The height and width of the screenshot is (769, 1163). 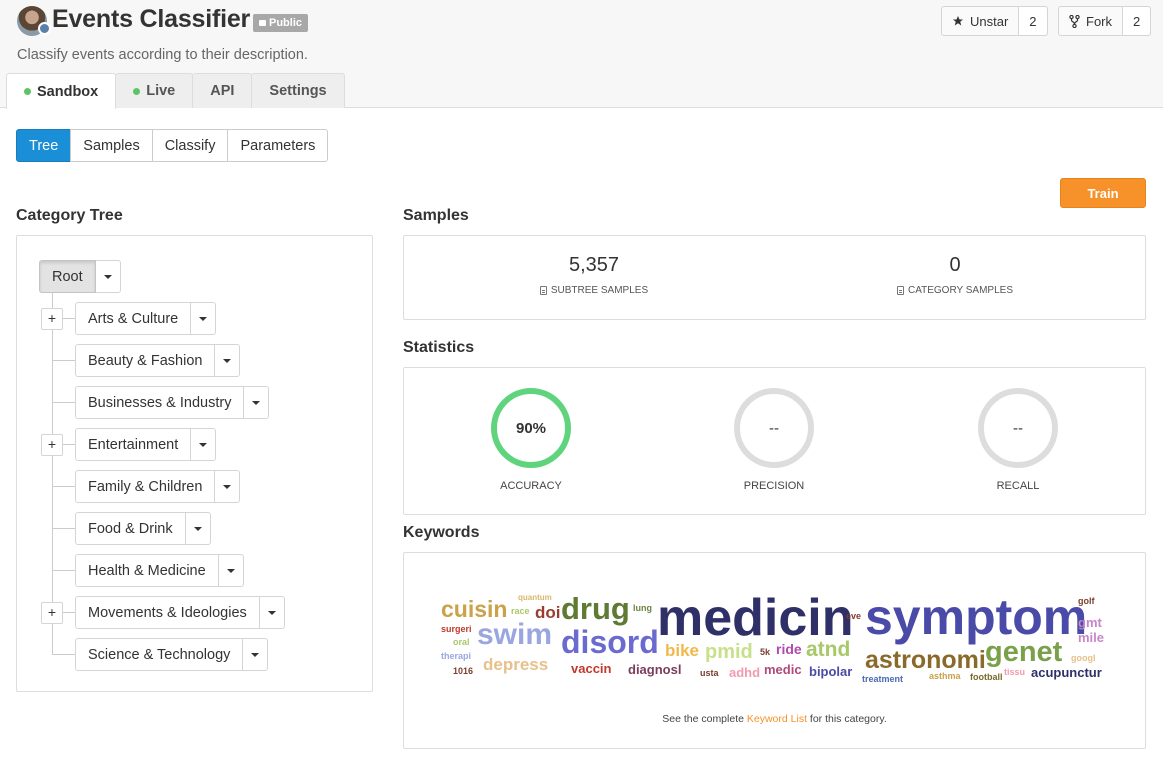 What do you see at coordinates (515, 664) in the screenshot?
I see `keyword: depress` at bounding box center [515, 664].